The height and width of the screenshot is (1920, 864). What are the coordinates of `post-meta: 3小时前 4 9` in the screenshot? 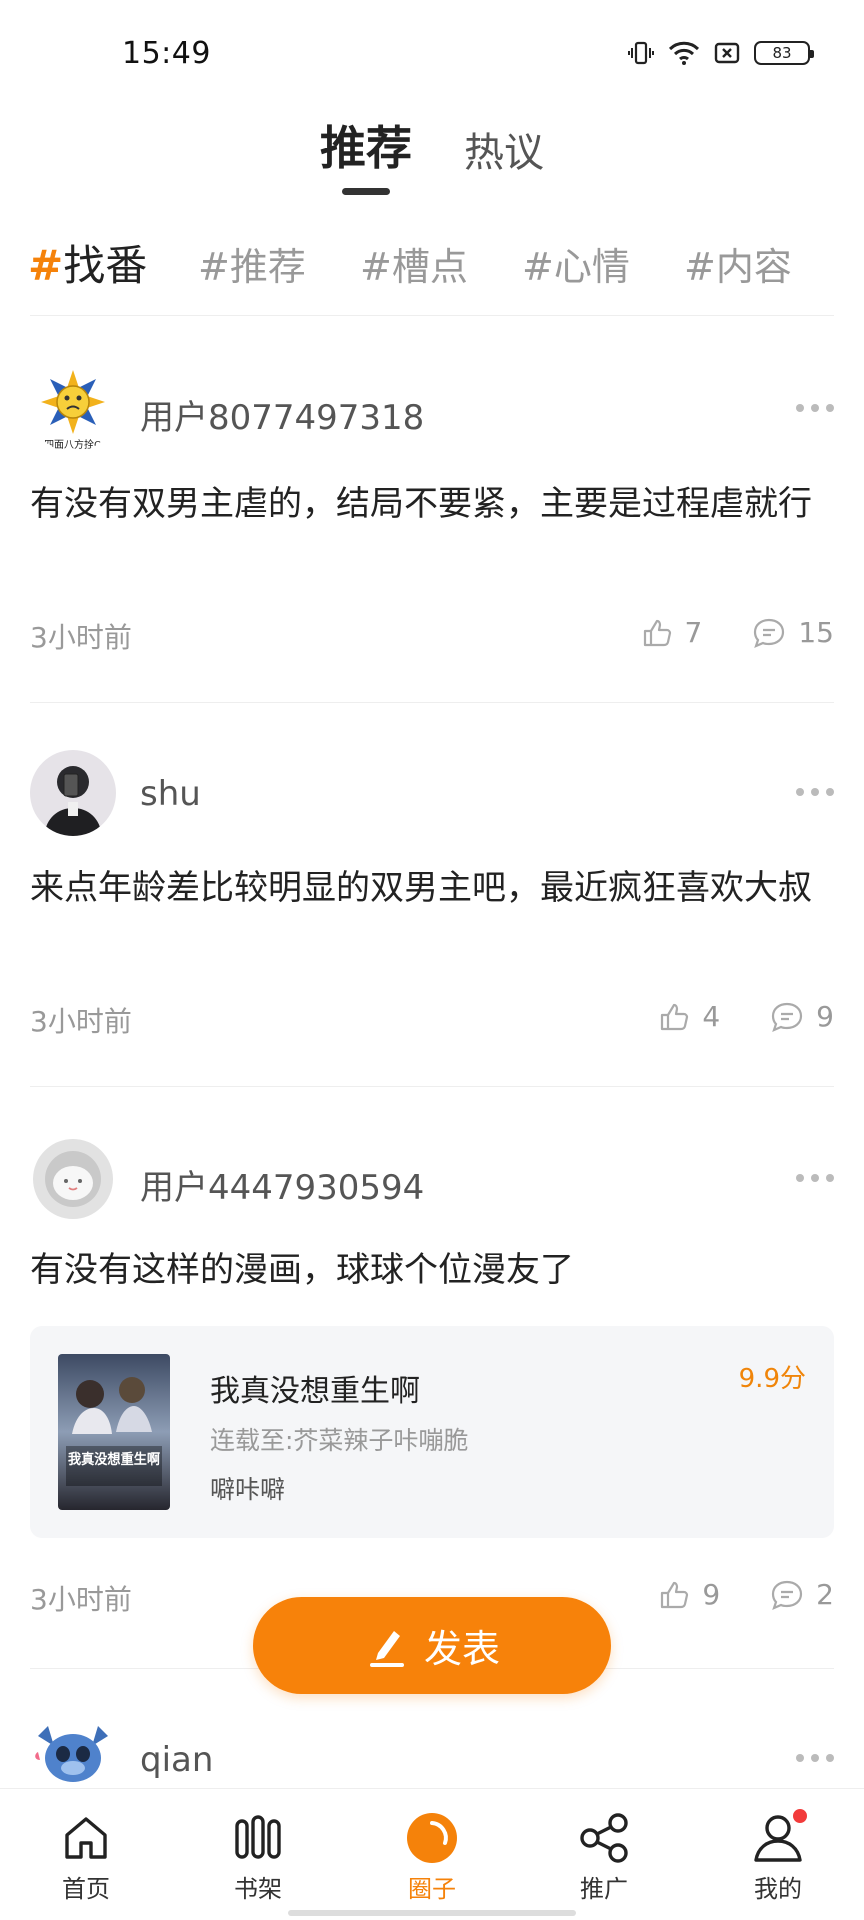 It's located at (432, 1020).